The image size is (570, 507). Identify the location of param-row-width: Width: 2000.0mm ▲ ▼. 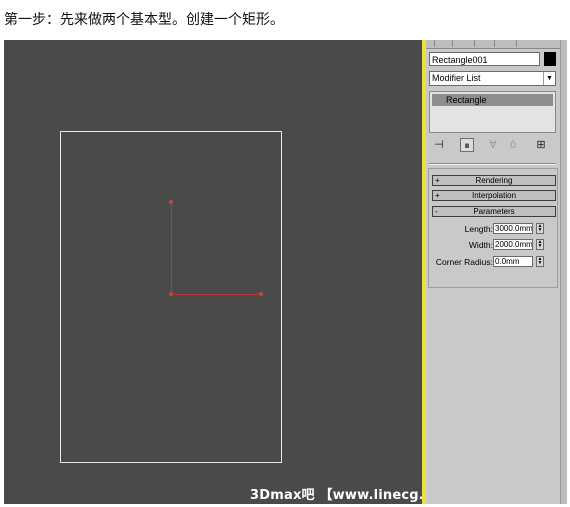
(494, 245).